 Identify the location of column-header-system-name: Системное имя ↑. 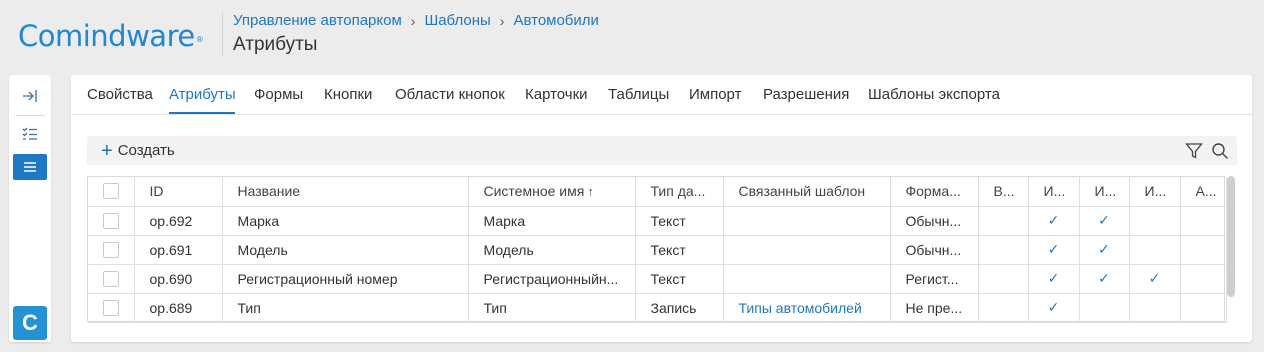
(552, 192).